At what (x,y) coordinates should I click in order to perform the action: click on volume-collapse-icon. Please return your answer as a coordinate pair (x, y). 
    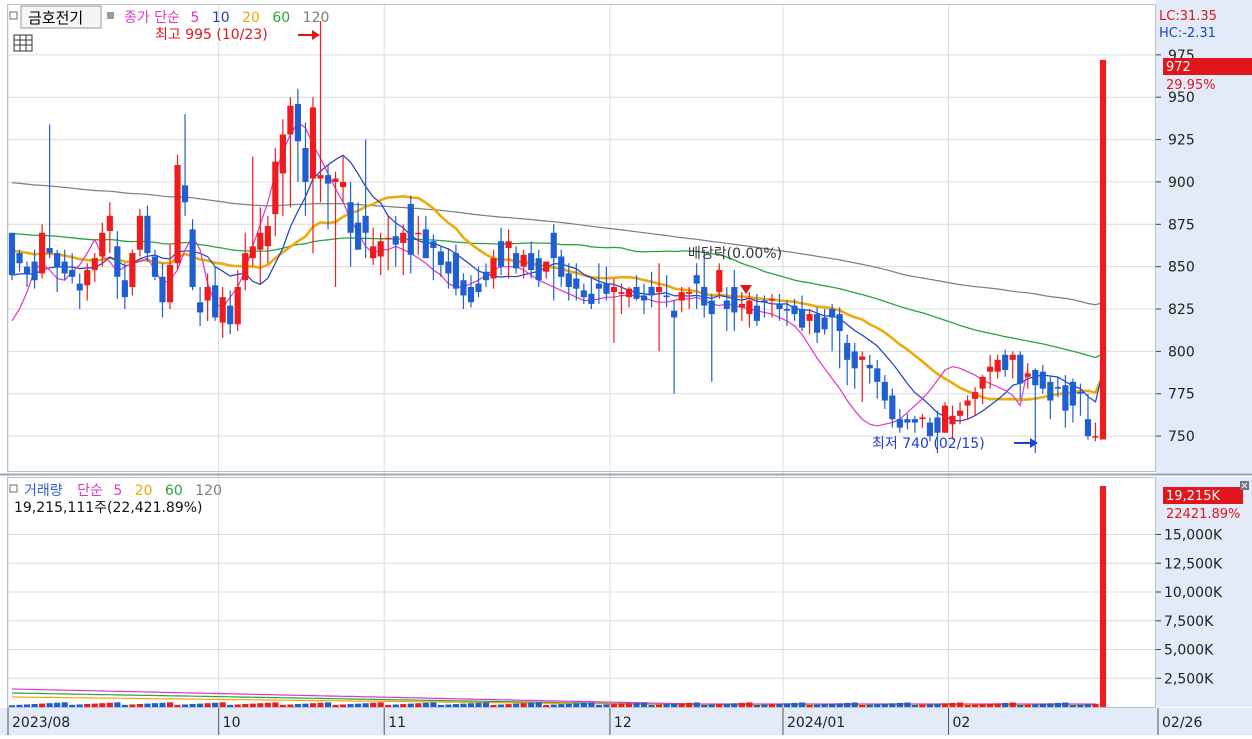
    Looking at the image, I should click on (13, 488).